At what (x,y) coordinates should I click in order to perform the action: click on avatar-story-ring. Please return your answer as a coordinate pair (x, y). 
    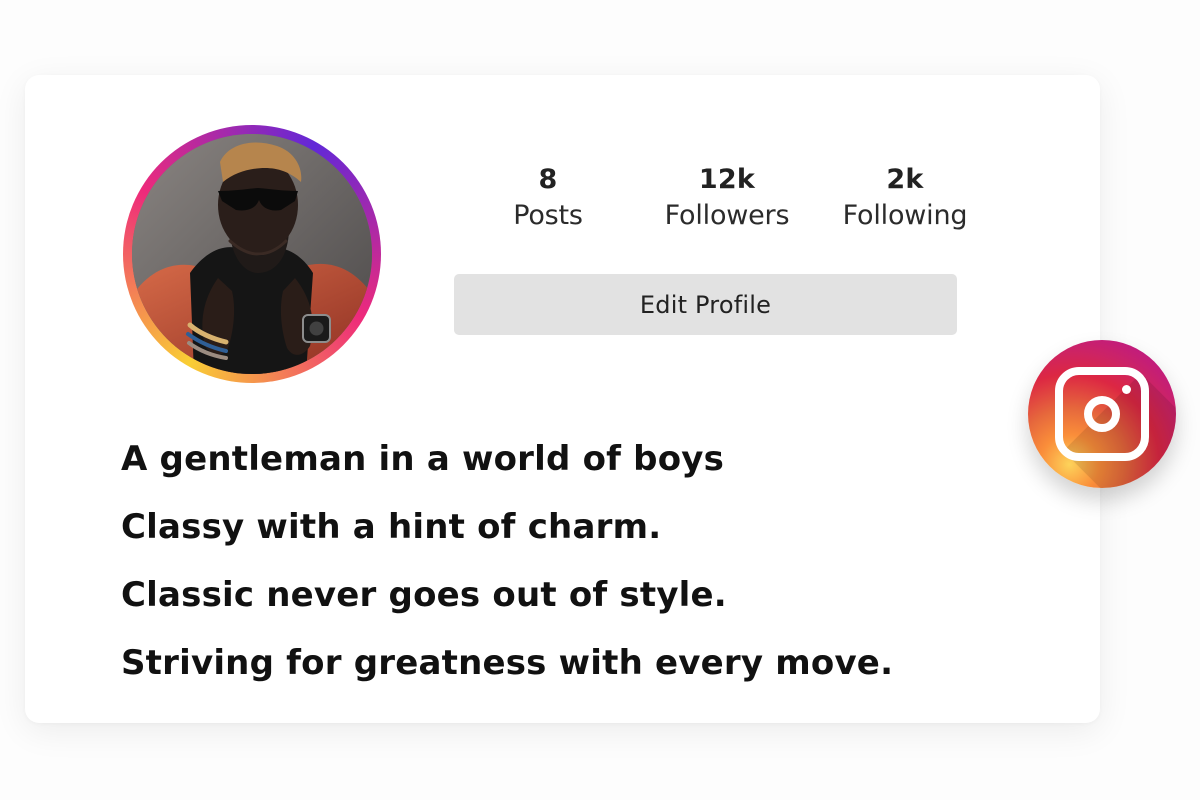
    Looking at the image, I should click on (252, 254).